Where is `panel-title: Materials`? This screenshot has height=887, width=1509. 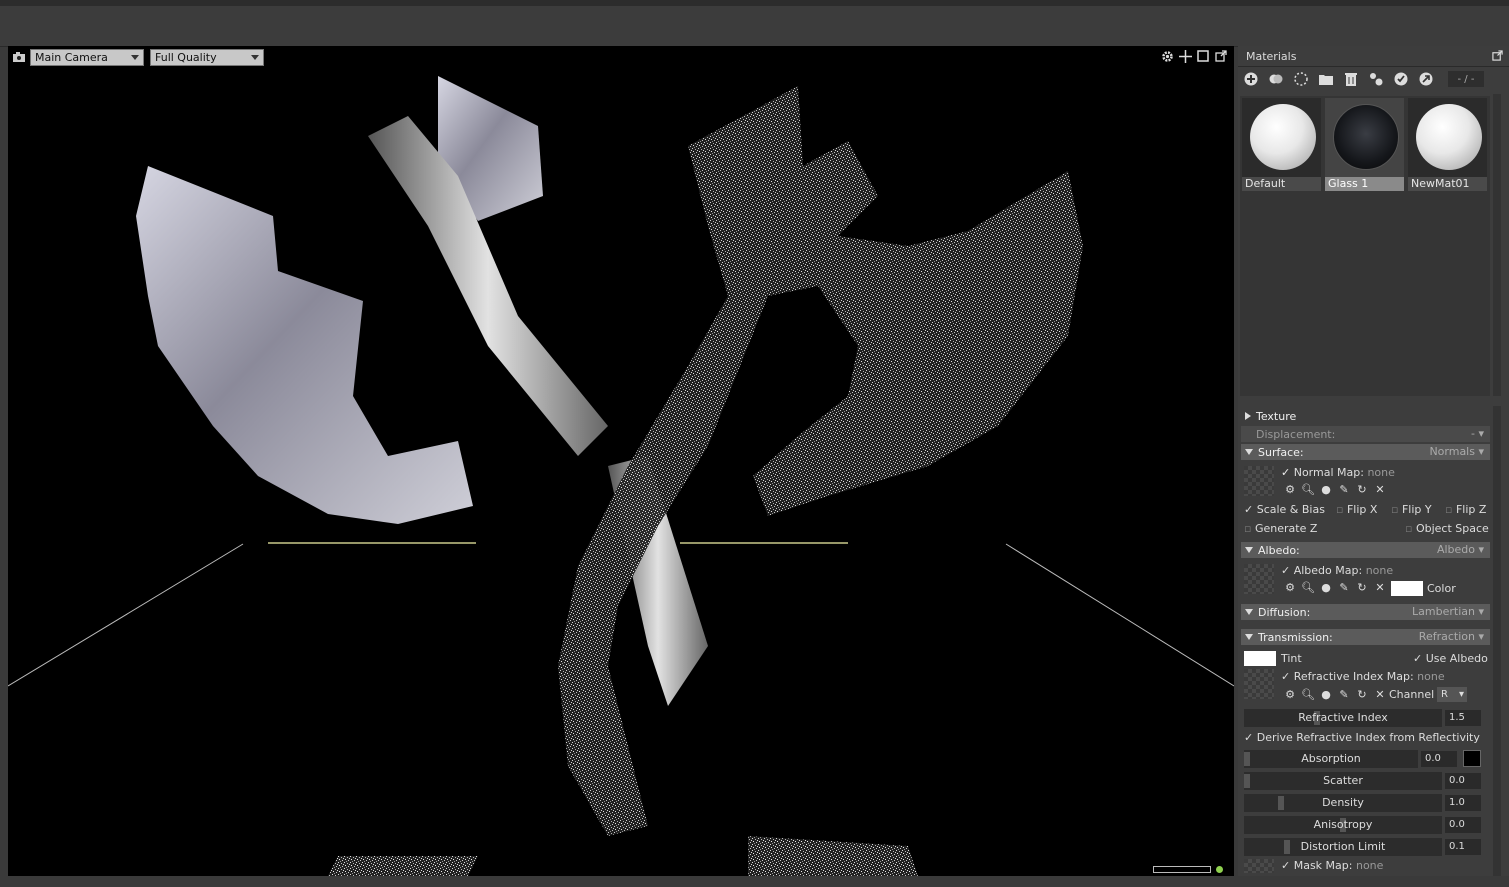 panel-title: Materials is located at coordinates (1271, 56).